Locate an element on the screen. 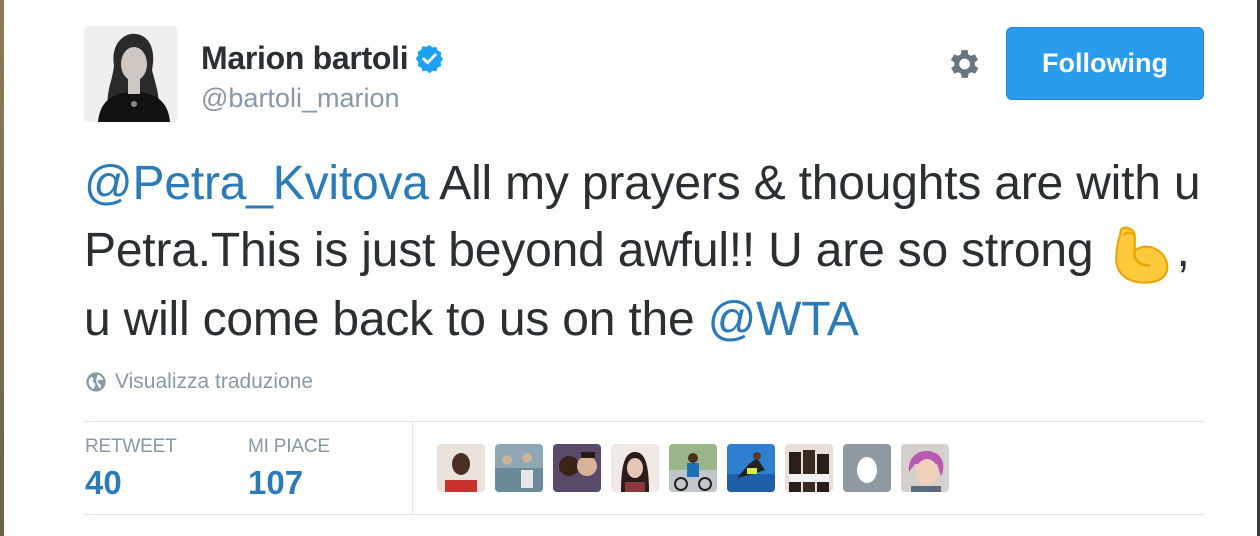 The image size is (1260, 536). stats-vertical-divider is located at coordinates (412, 467).